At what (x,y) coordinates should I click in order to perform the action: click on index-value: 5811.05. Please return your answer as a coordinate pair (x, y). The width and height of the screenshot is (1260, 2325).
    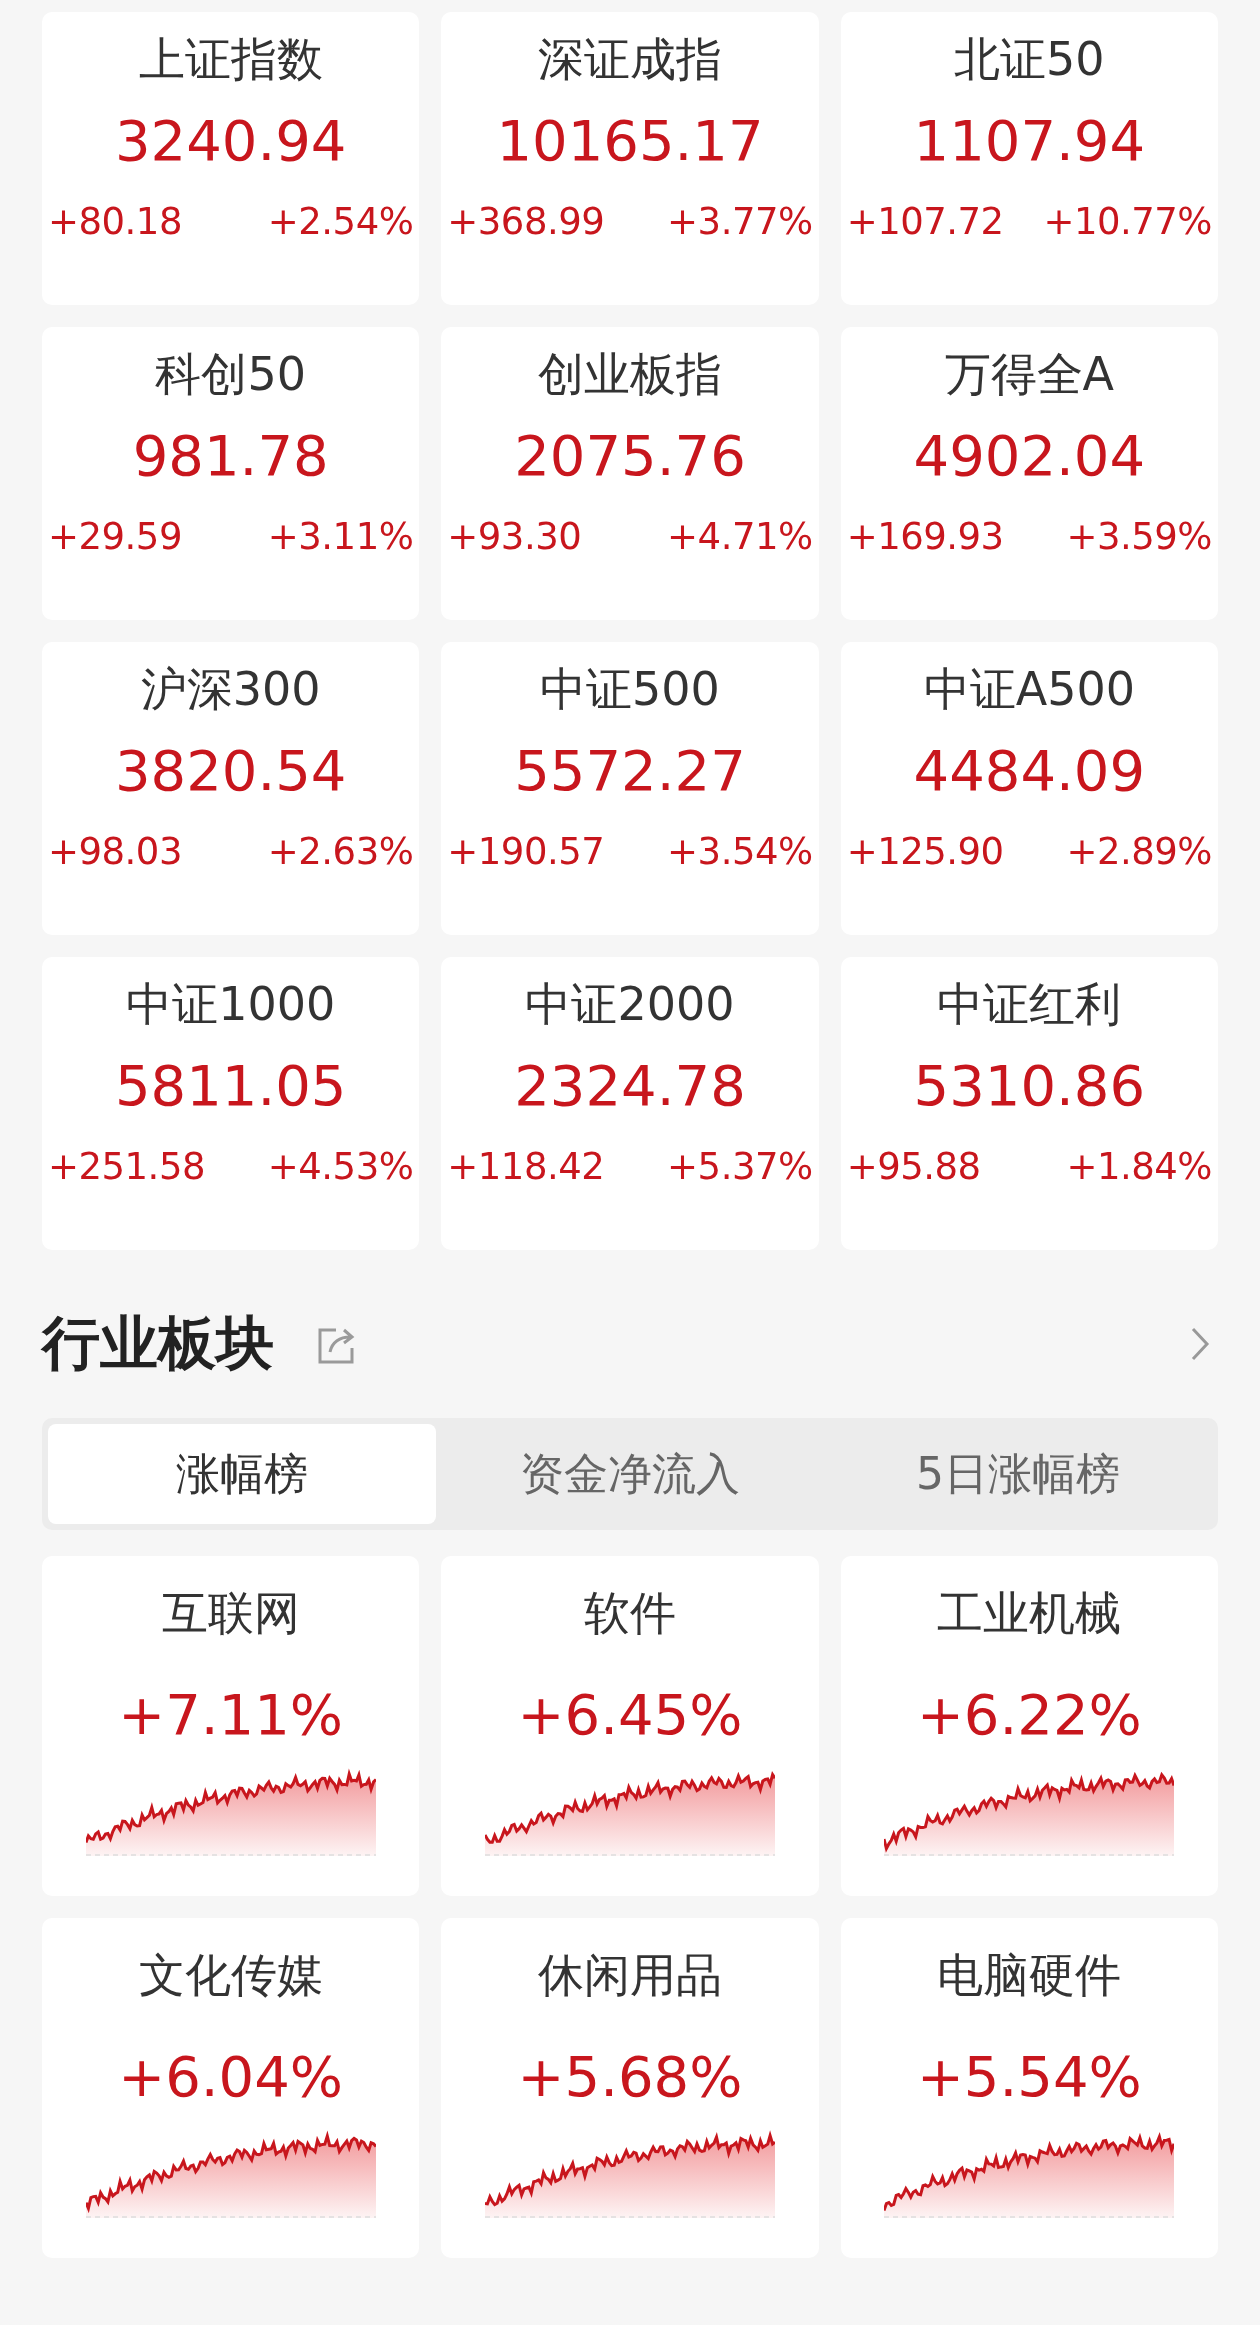
    Looking at the image, I should click on (230, 1086).